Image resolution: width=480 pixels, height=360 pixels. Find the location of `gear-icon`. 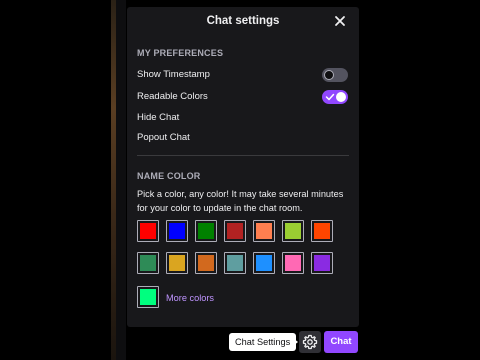

gear-icon is located at coordinates (310, 342).